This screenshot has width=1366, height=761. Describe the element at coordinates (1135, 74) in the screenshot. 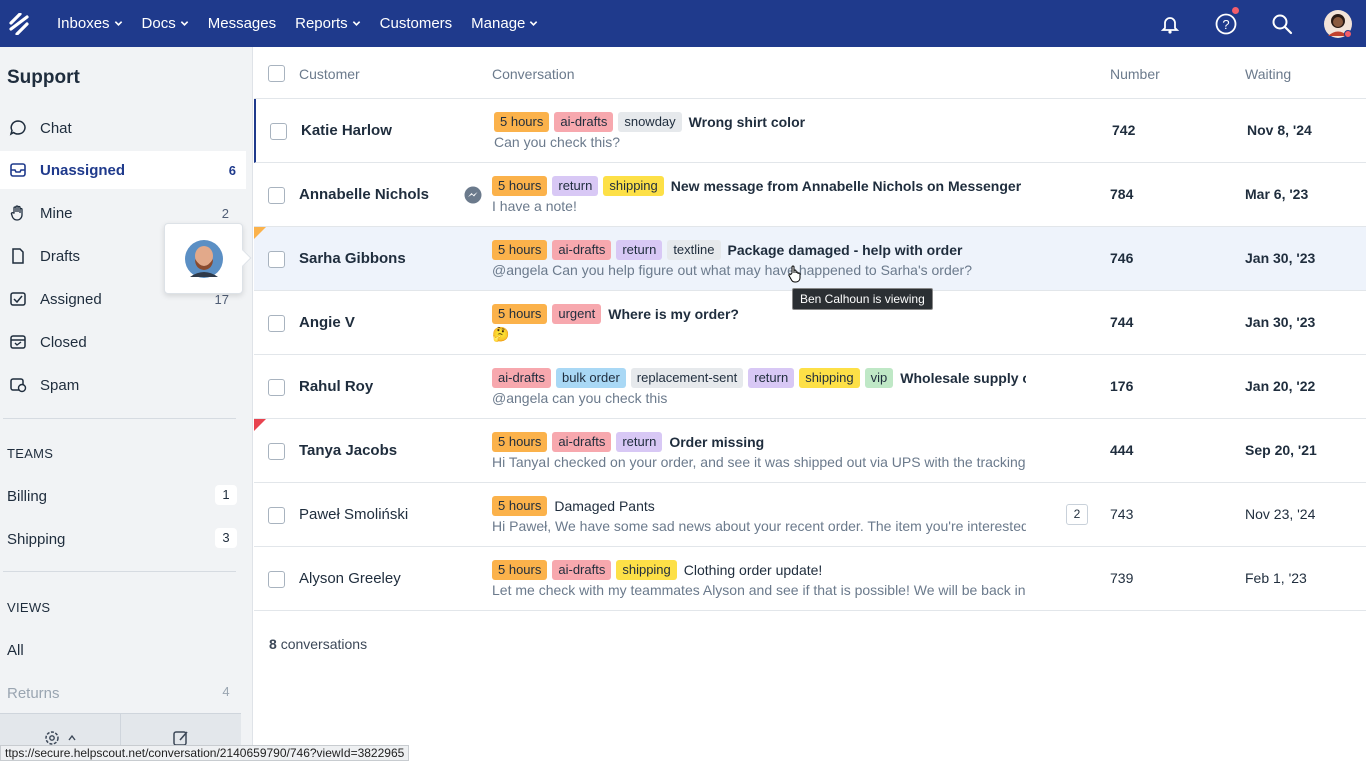

I see `column-header-number: Number` at that location.